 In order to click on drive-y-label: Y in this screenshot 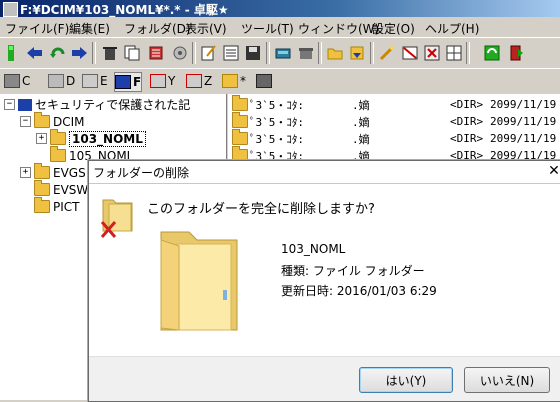, I will do `click(172, 81)`.